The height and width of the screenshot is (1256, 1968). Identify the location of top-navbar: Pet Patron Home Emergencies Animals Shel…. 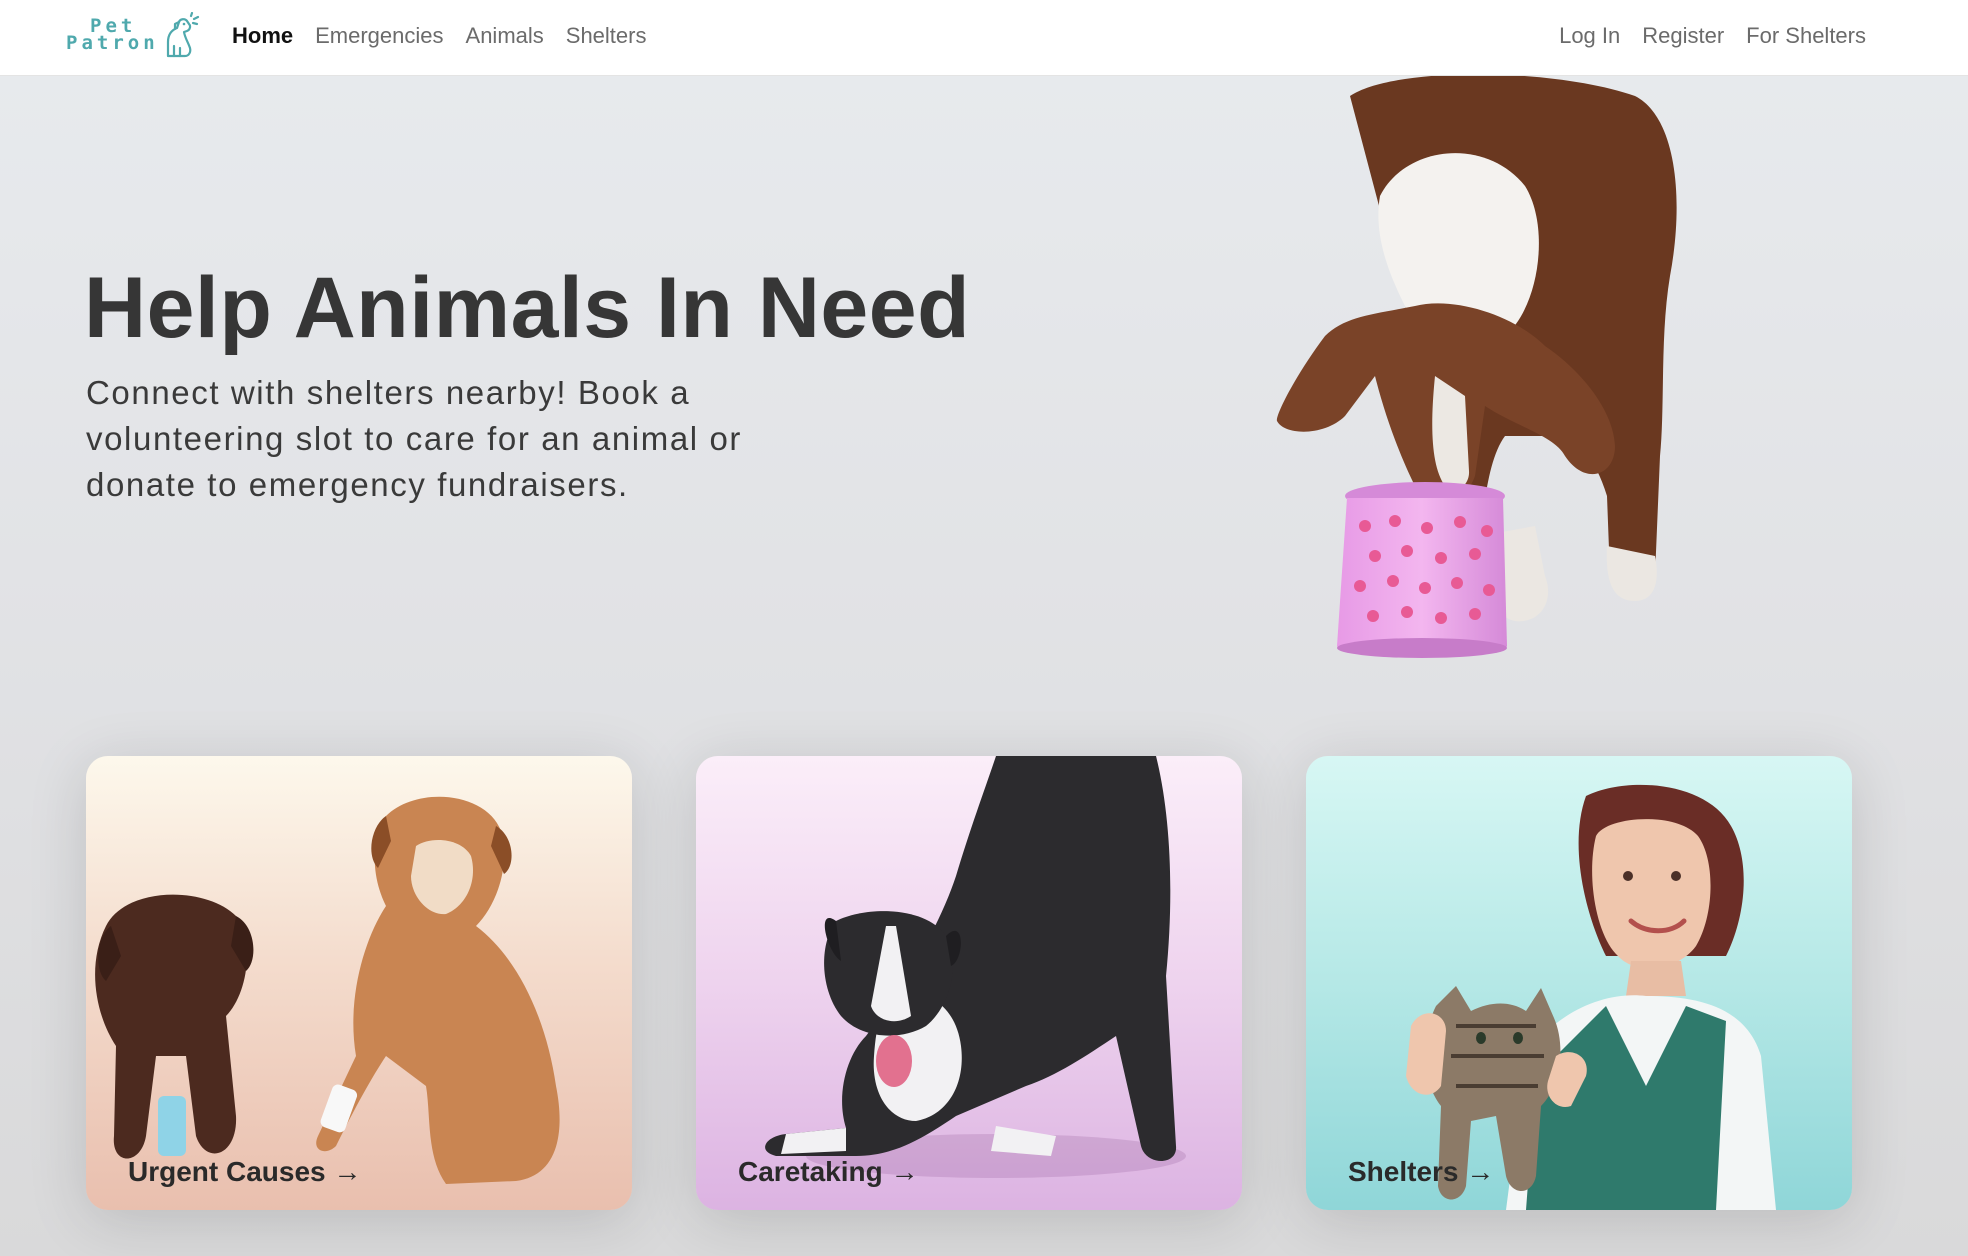
(984, 38).